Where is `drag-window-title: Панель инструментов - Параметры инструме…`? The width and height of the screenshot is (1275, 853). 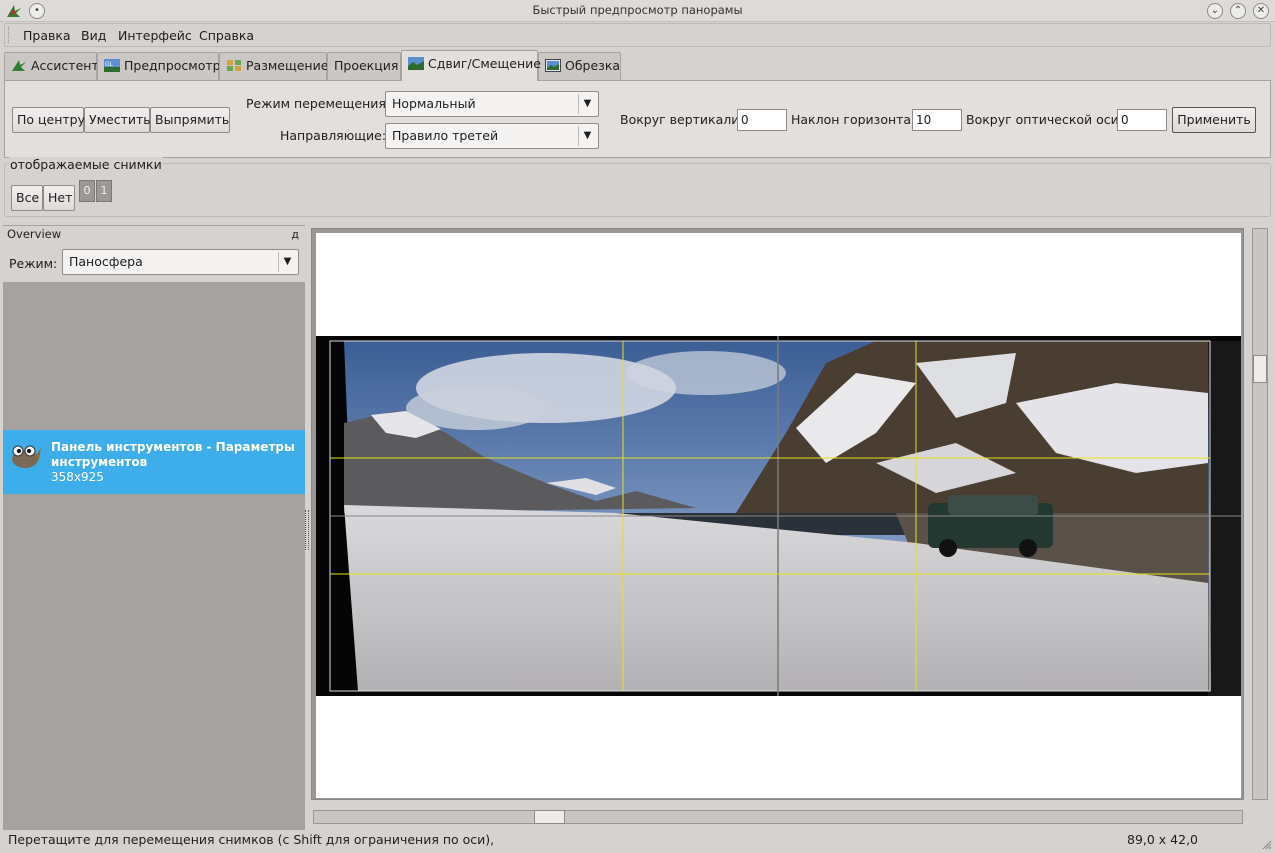 drag-window-title: Панель инструментов - Параметры инструме… is located at coordinates (173, 454).